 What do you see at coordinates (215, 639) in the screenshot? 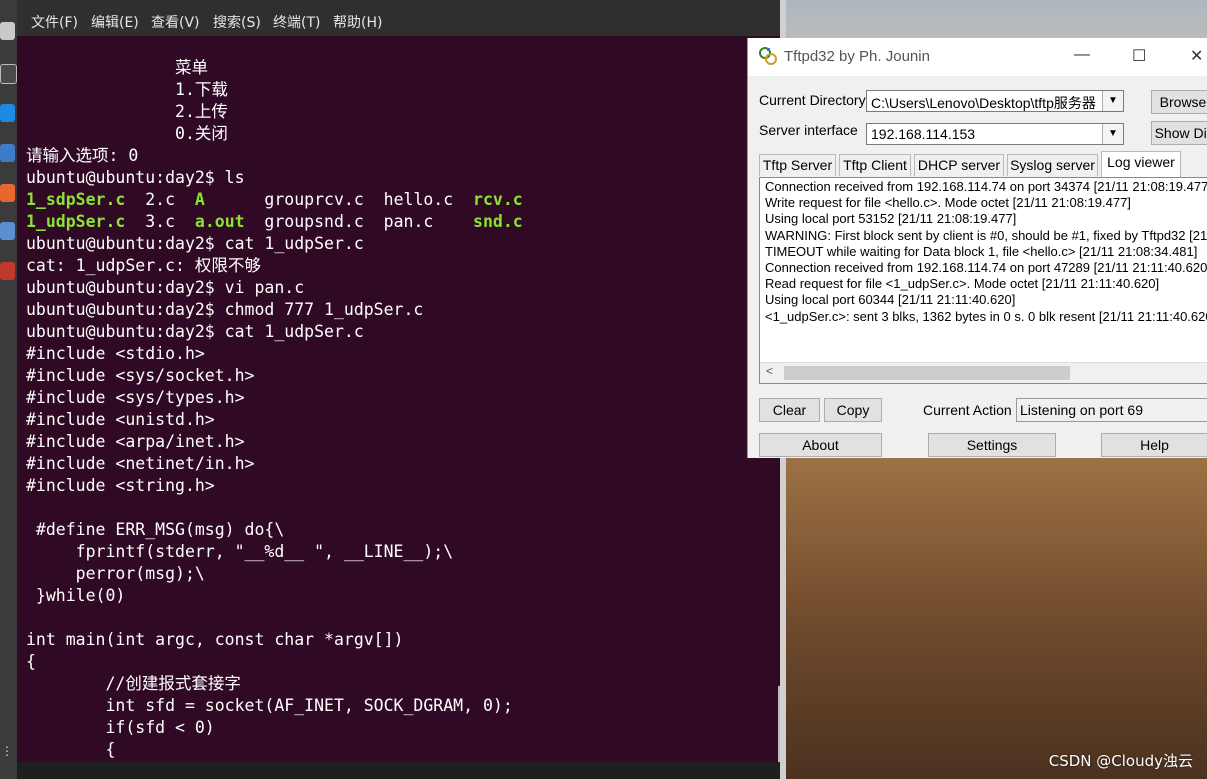
I see `terminal-text: int main(int argc, const char *argv[])` at bounding box center [215, 639].